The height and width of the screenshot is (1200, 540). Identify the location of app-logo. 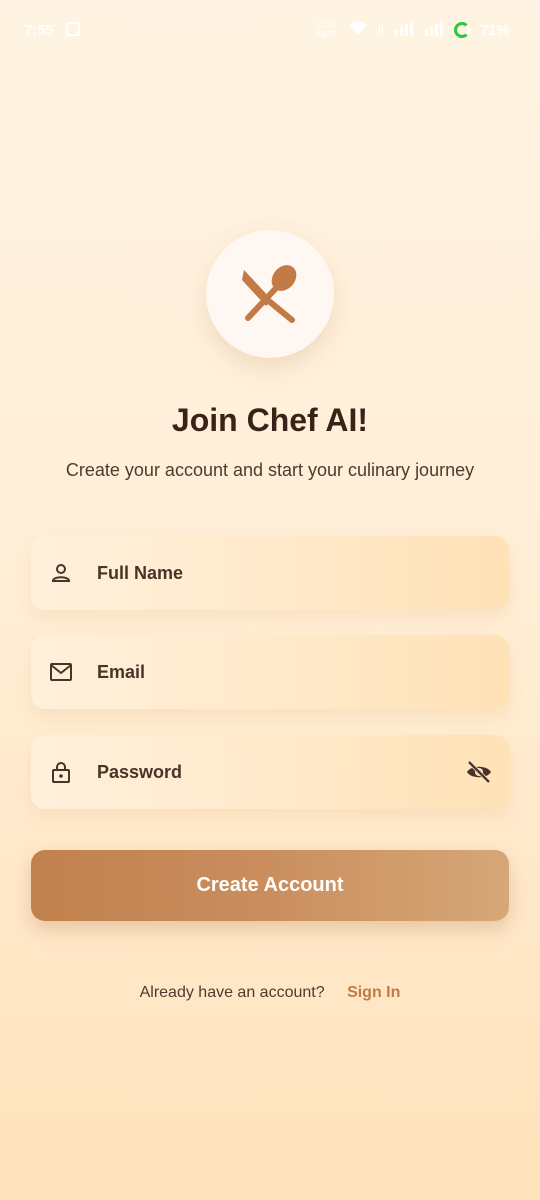
(270, 294).